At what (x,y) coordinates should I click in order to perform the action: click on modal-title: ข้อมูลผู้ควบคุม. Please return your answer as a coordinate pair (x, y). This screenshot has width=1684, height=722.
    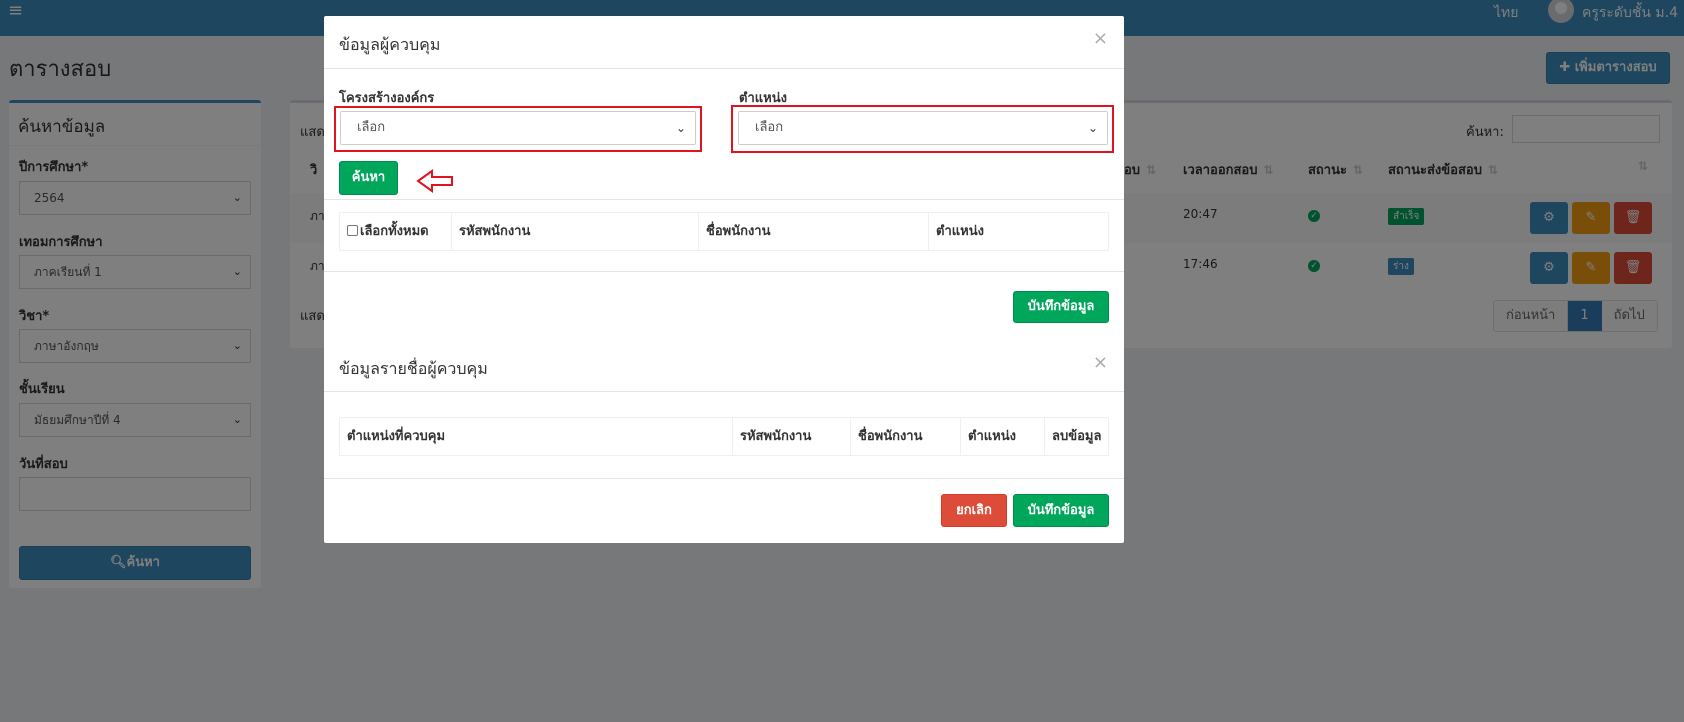
    Looking at the image, I should click on (390, 44).